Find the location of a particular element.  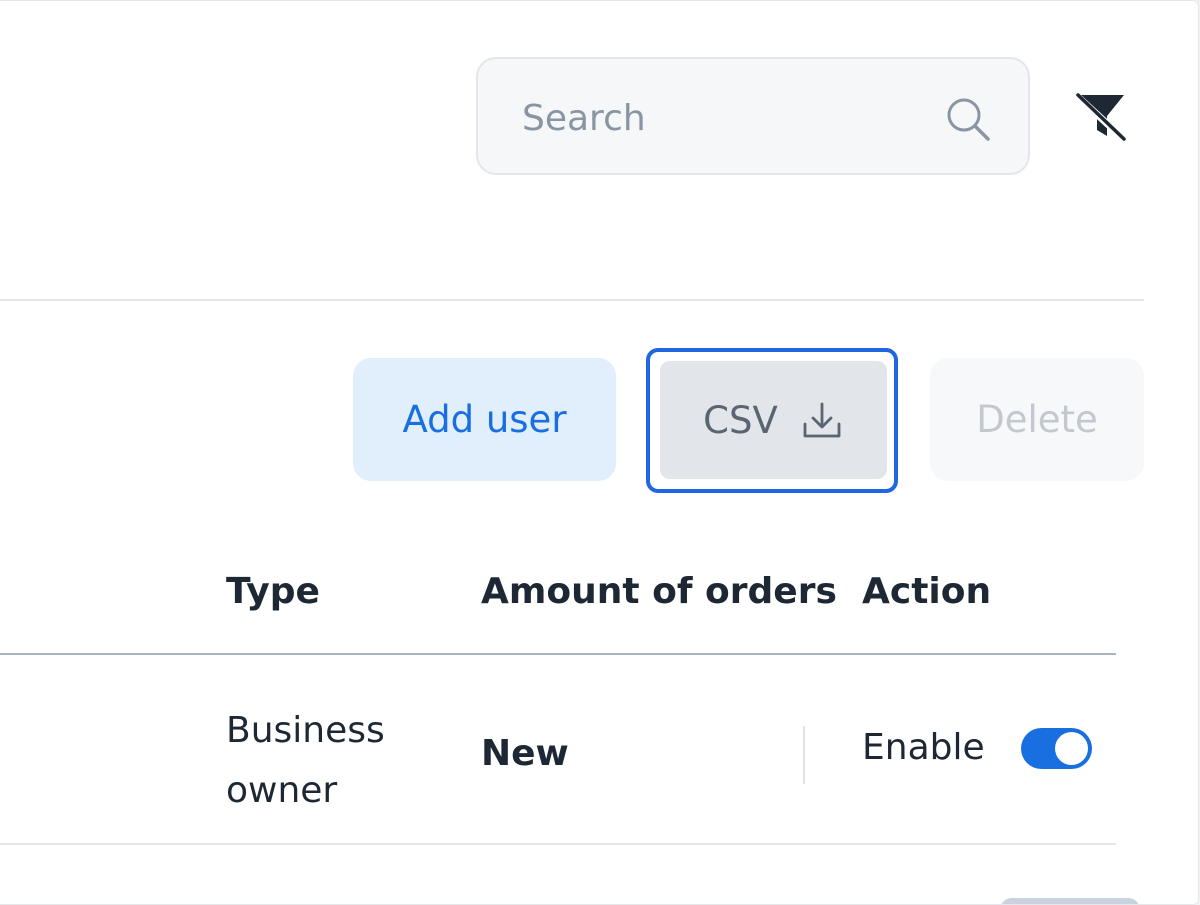

filter-off-icon is located at coordinates (1102, 117).